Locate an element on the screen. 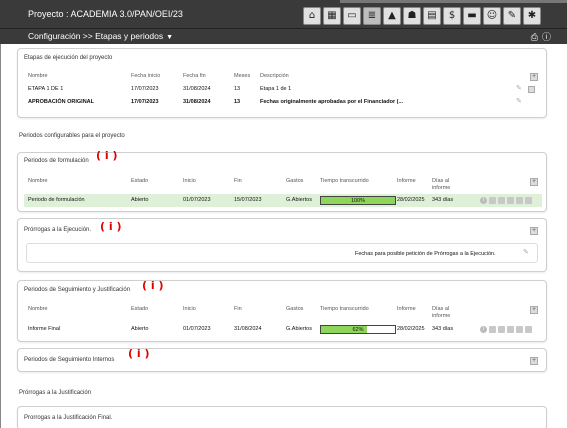  home-icon: ⌂ is located at coordinates (312, 16).